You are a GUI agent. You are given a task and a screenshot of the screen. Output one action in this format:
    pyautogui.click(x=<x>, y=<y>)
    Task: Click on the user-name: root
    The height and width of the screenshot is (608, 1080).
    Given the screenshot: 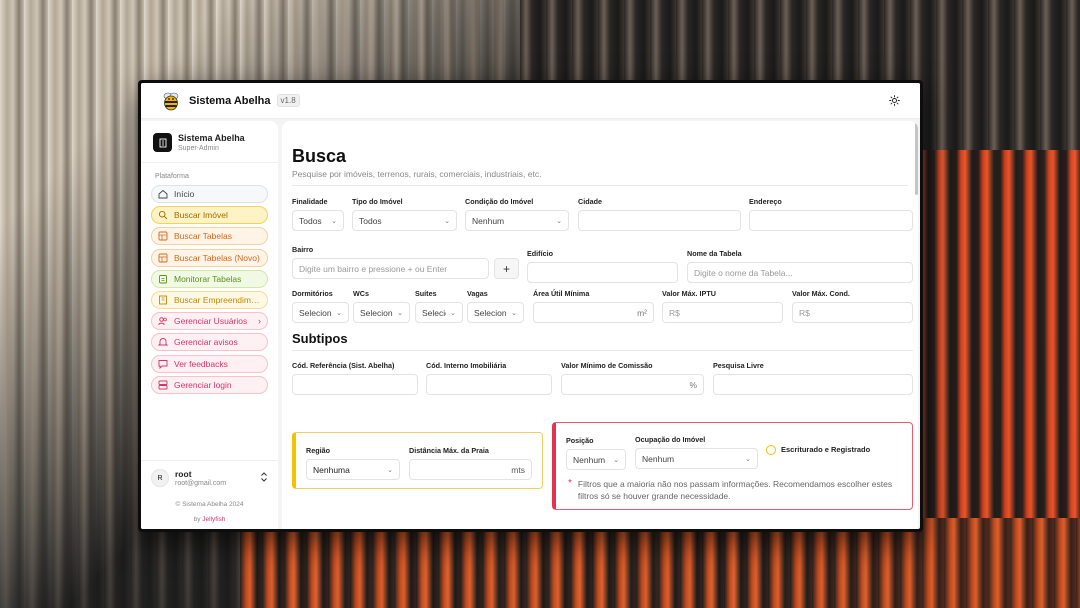 What is the action you would take?
    pyautogui.click(x=183, y=474)
    